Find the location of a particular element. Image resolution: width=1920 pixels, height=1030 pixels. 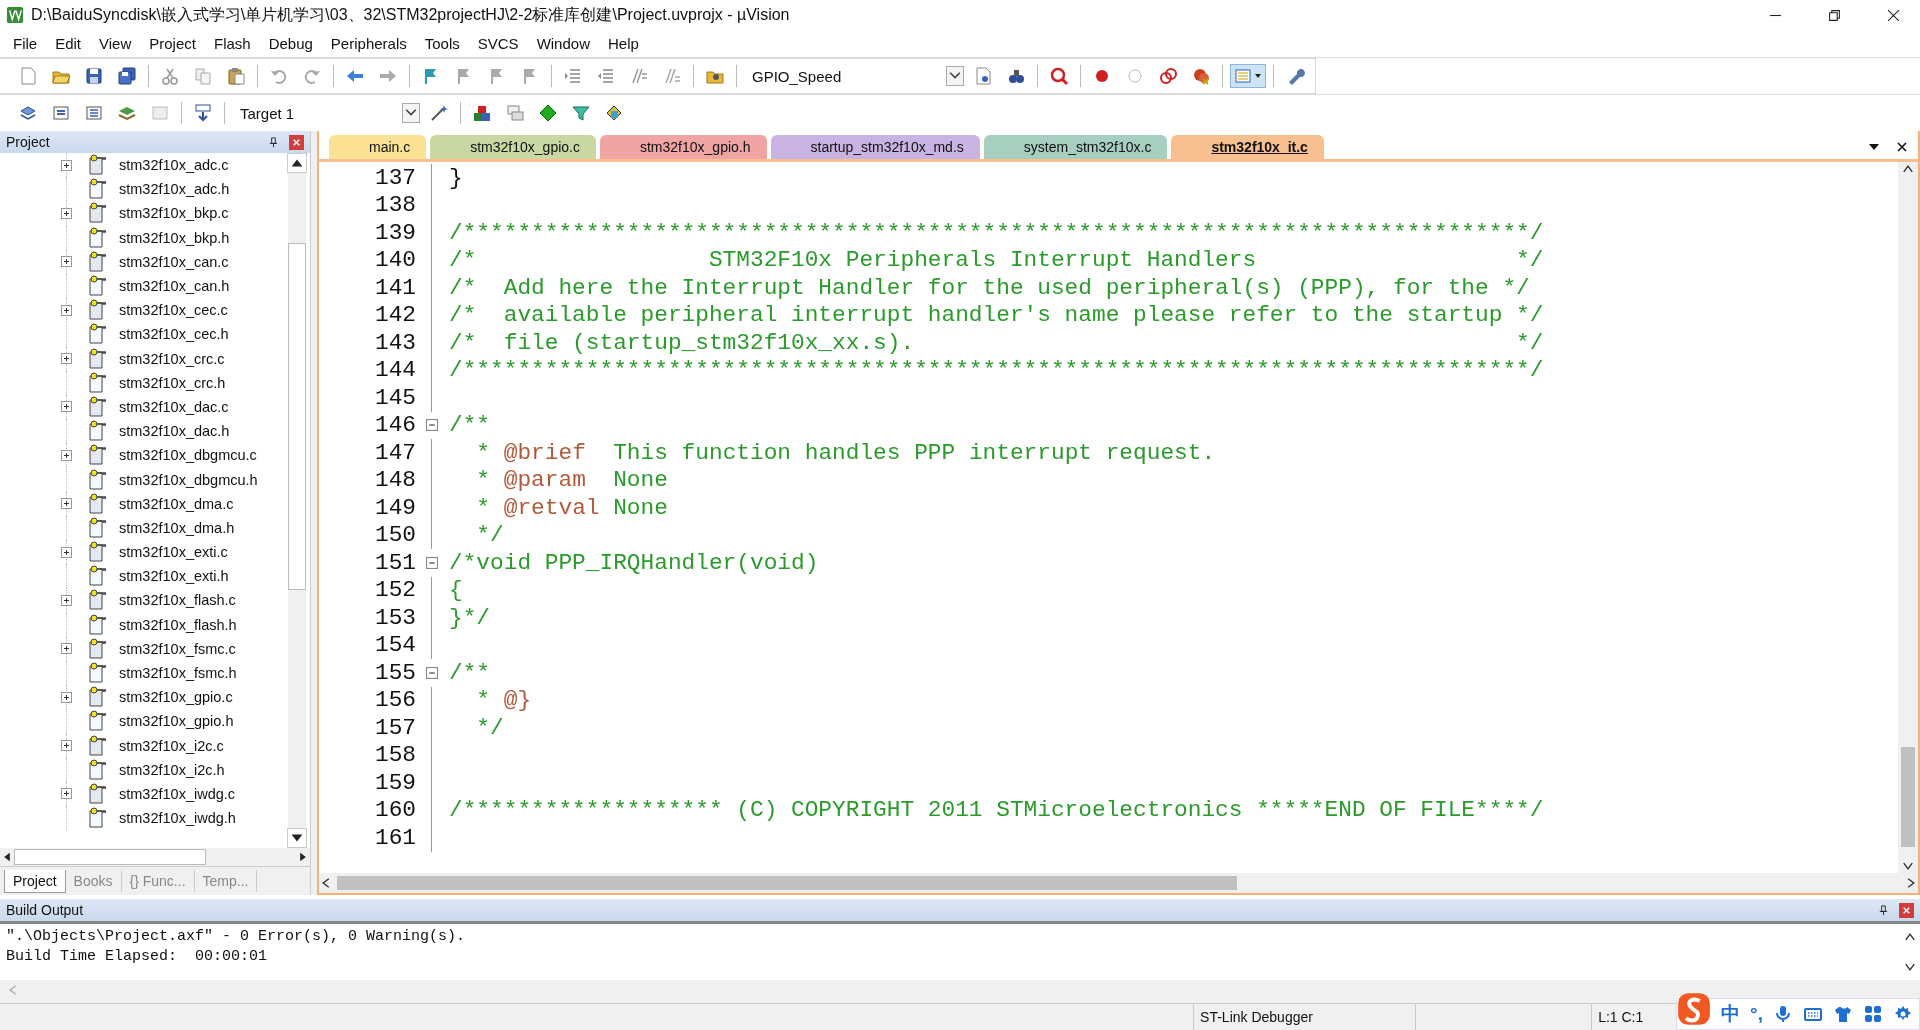

colored-boxes-icon is located at coordinates (614, 113).